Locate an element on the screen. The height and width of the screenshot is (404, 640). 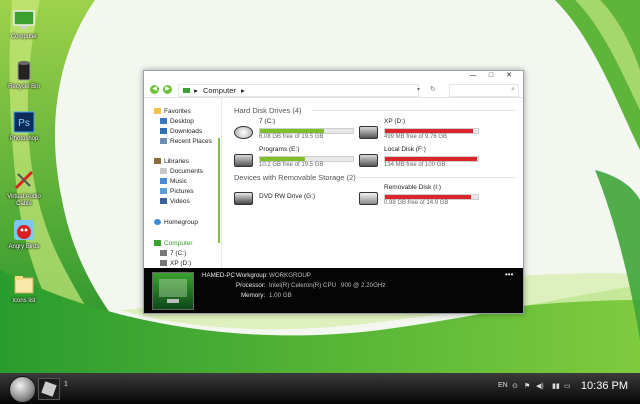
nav-recent-places: Recent Places is located at coordinates (186, 141).